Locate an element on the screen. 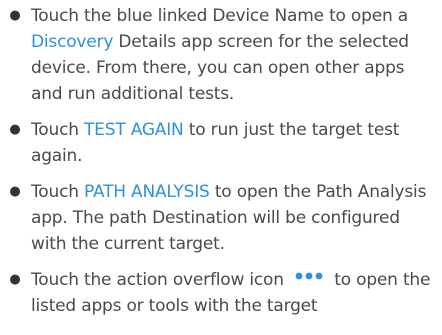  horizontal-ellipsis-icon is located at coordinates (309, 276).